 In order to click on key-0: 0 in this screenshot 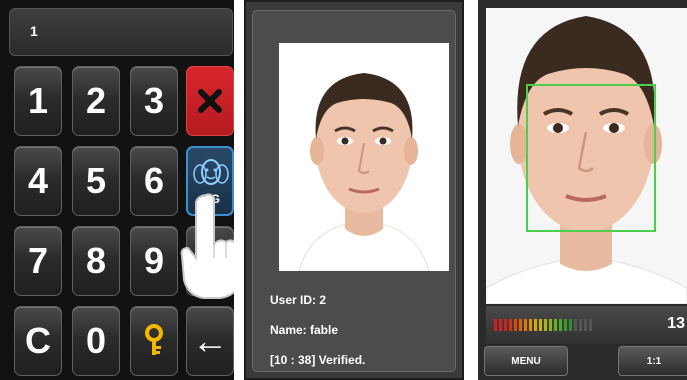, I will do `click(96, 341)`.